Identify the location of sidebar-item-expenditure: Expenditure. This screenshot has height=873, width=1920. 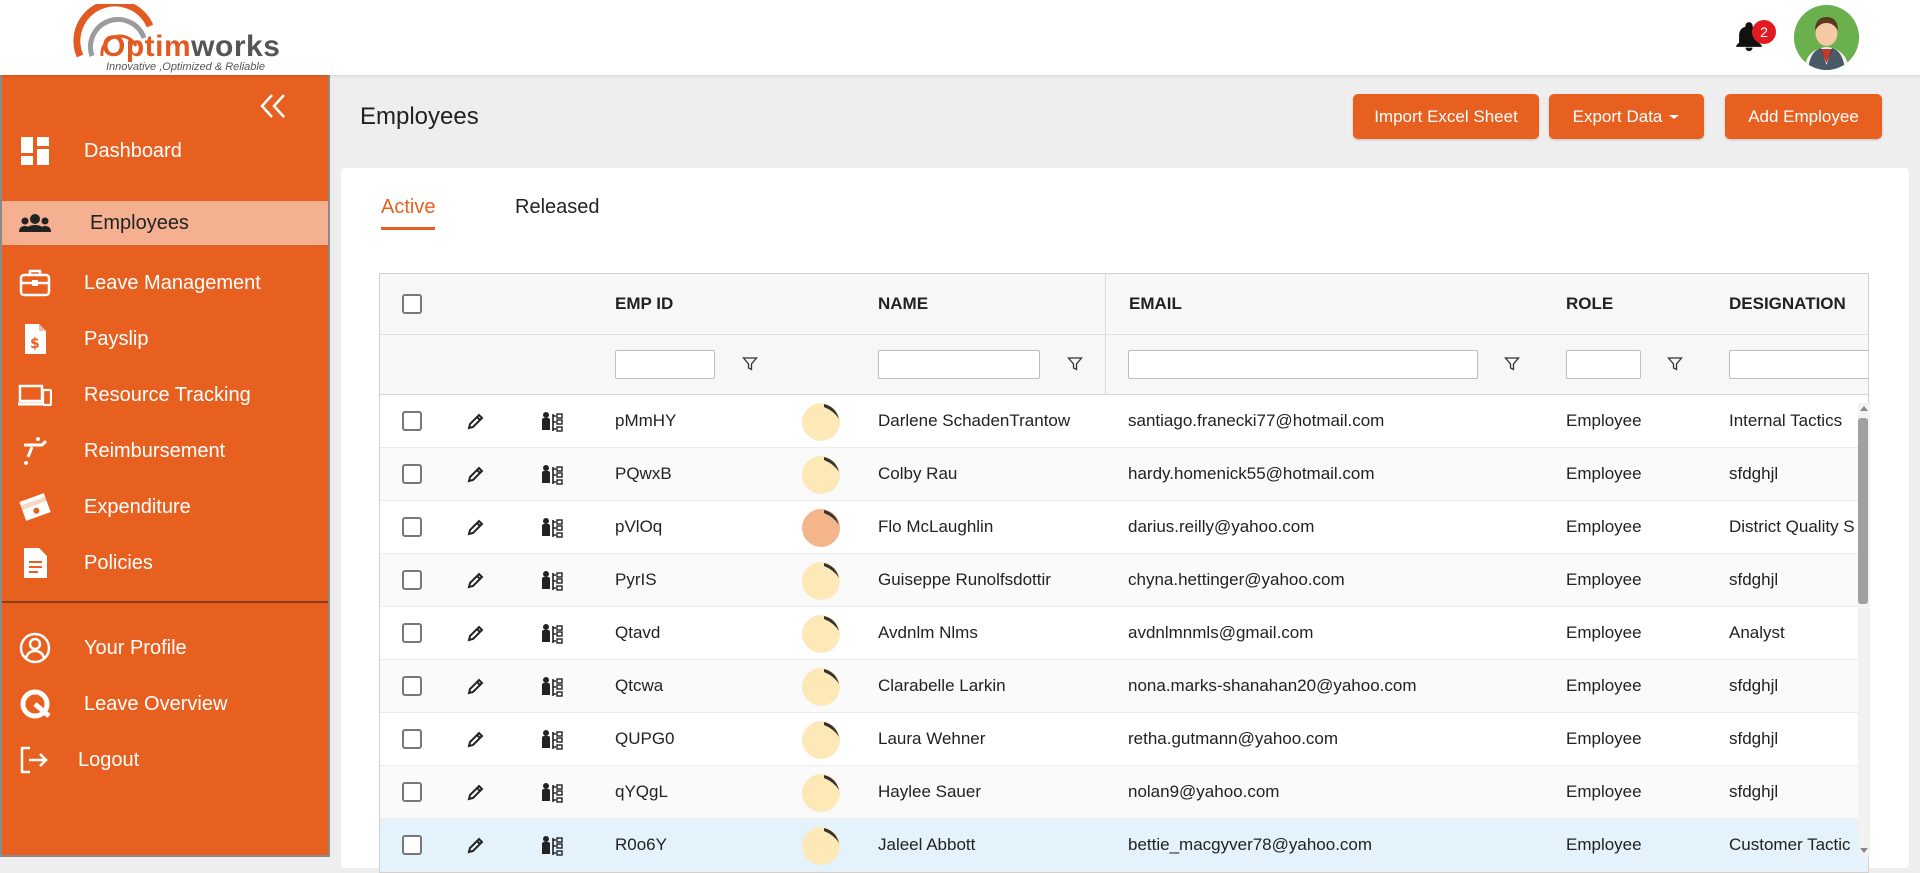
(165, 507).